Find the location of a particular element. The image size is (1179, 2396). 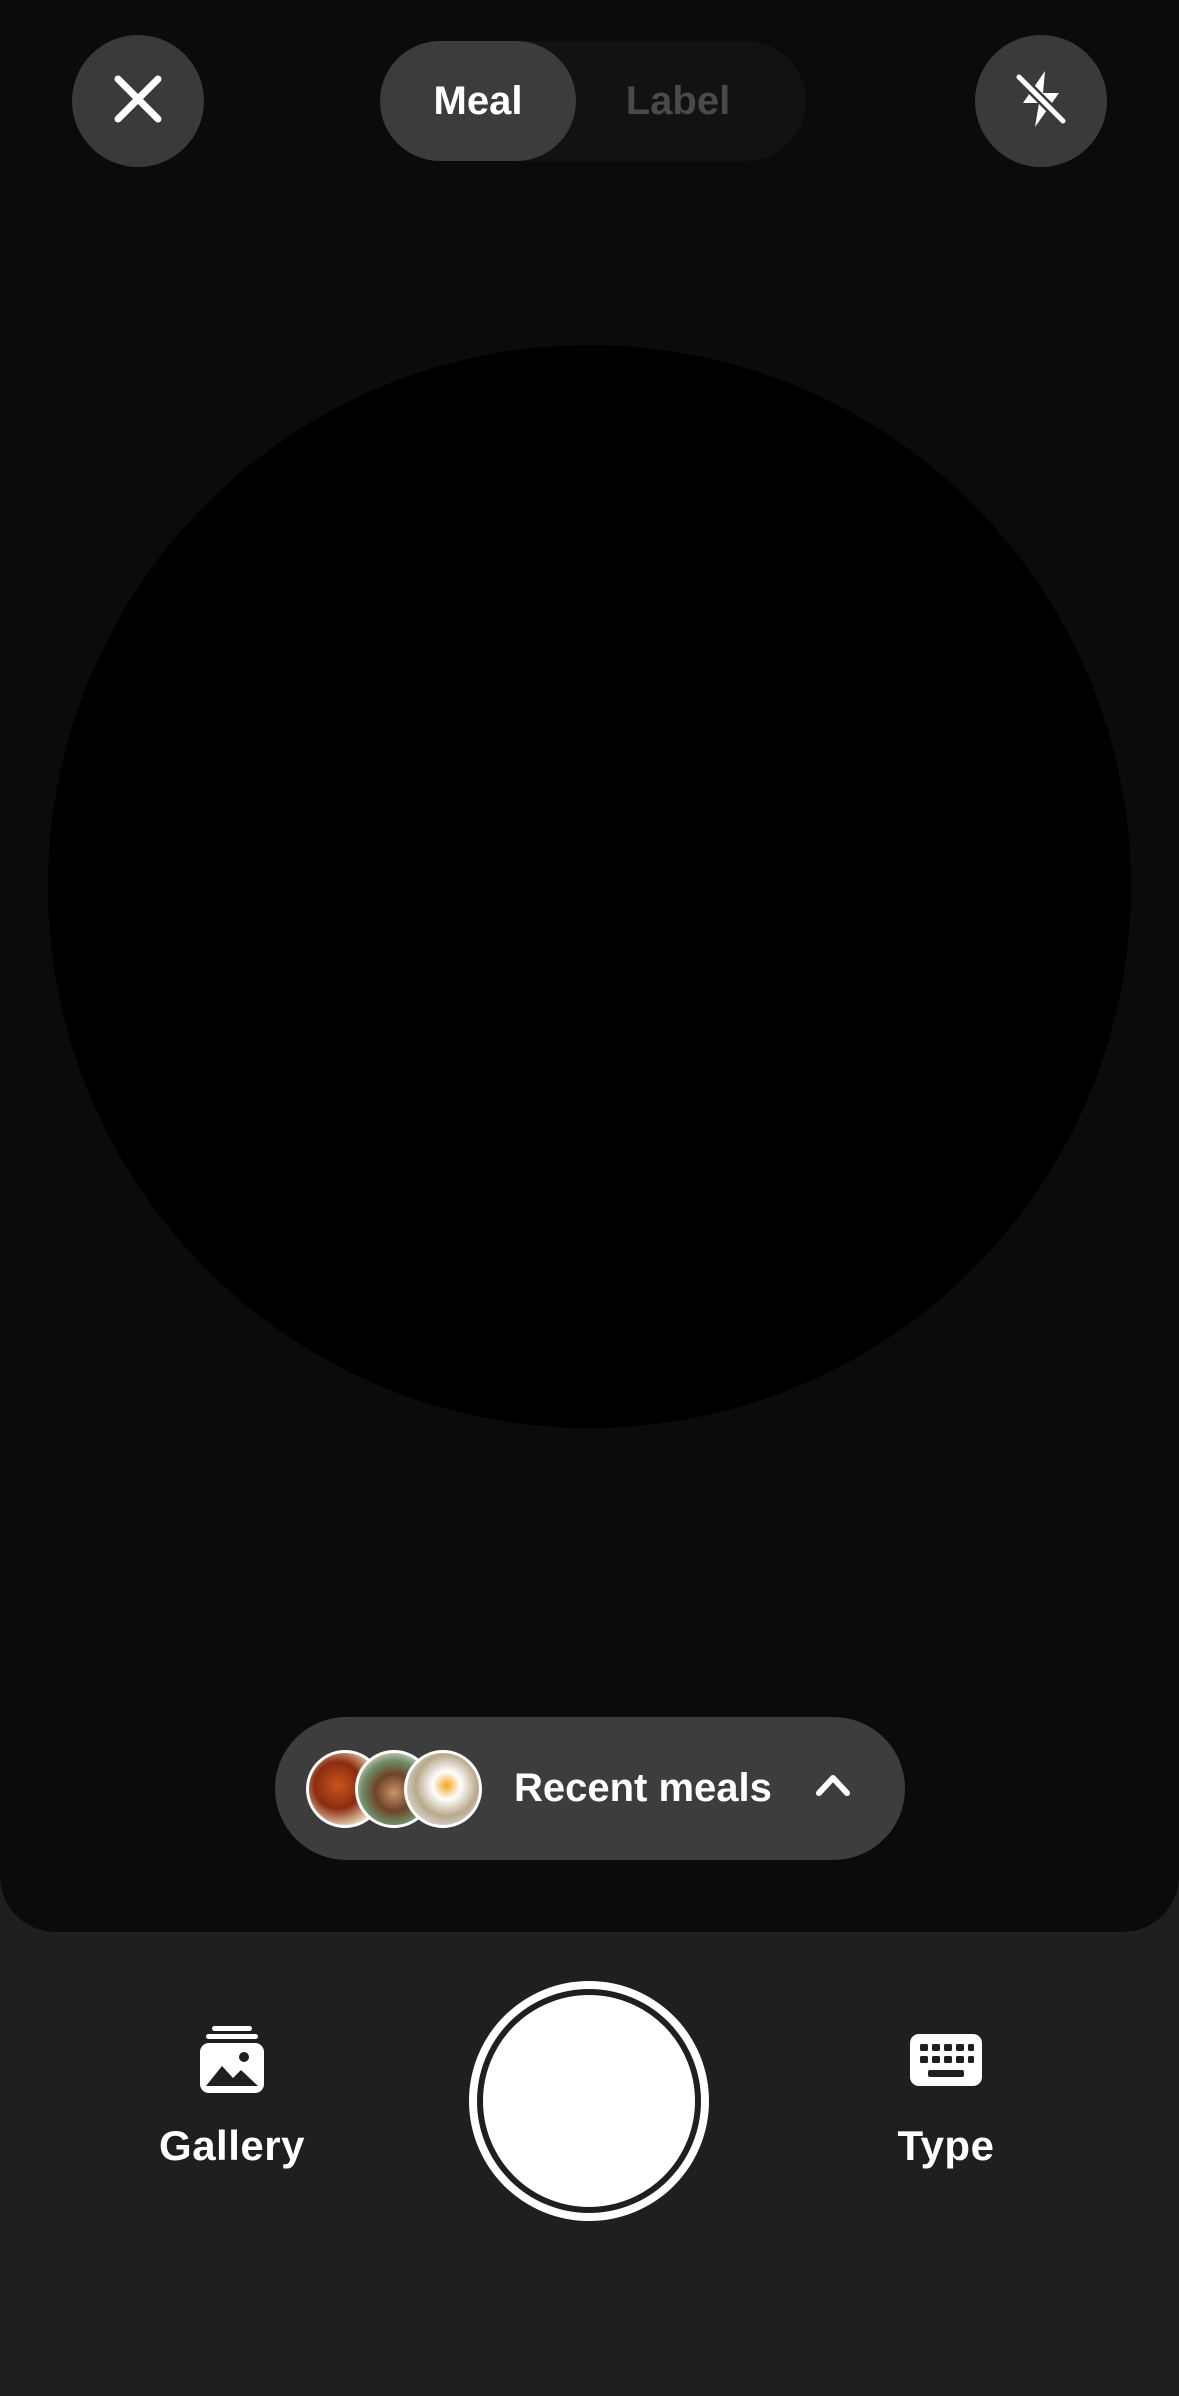

recent-meals-label: Recent meals is located at coordinates (643, 1788).